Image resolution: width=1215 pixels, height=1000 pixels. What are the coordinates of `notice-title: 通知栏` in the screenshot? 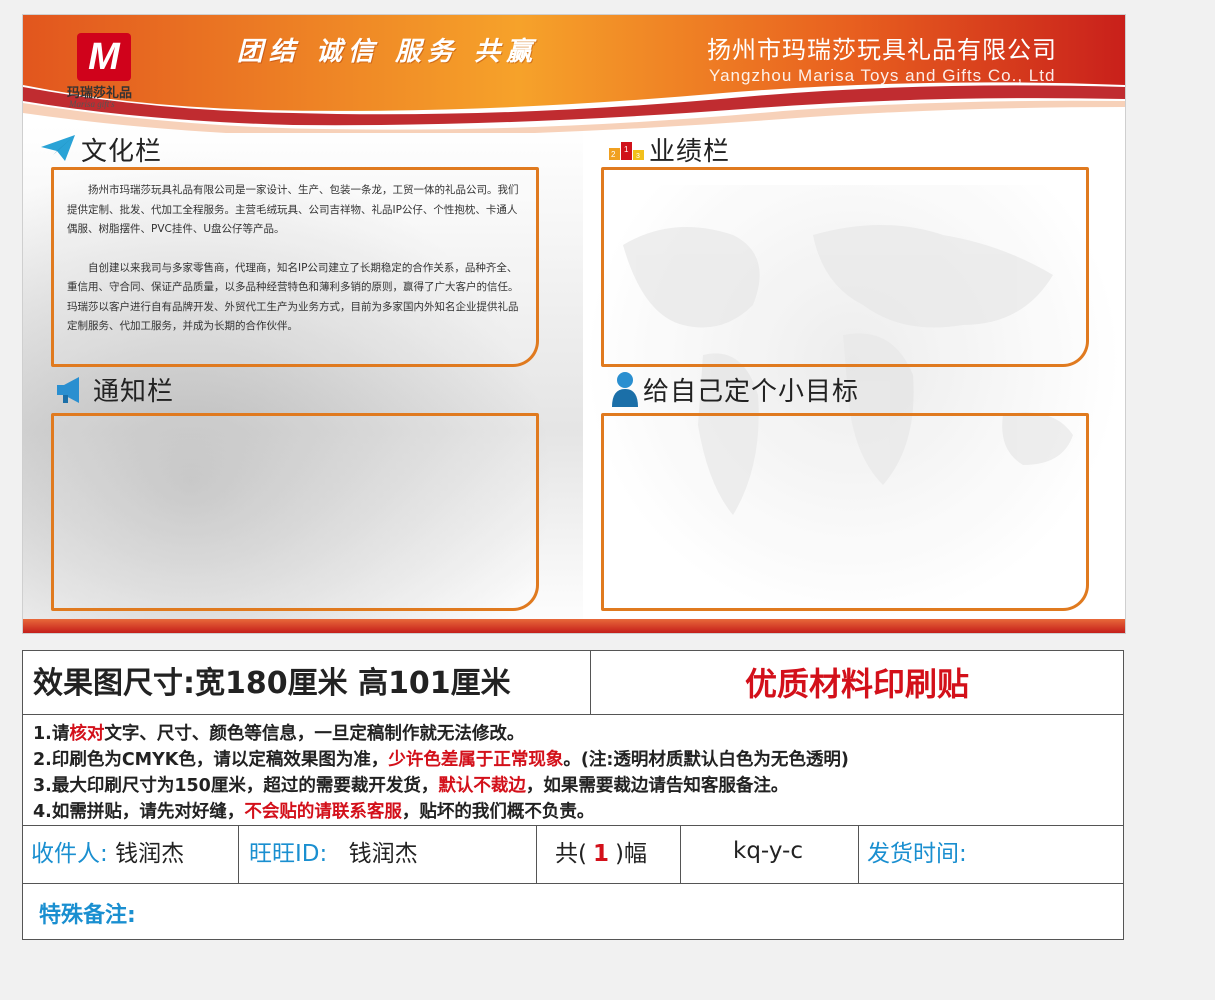 It's located at (134, 392).